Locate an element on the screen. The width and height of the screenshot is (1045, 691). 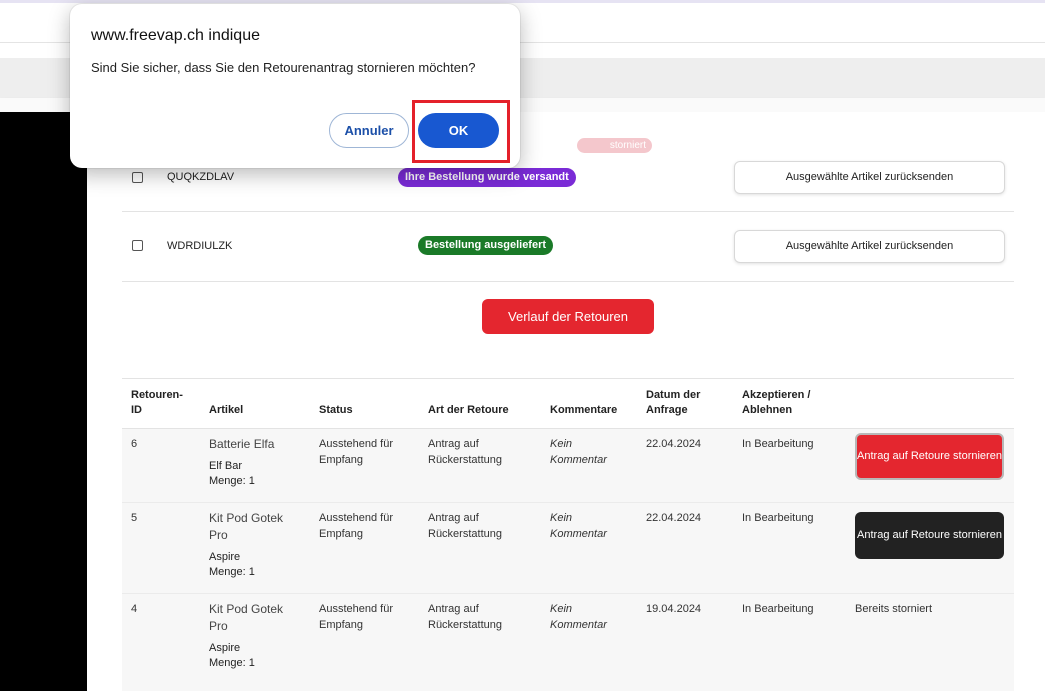
status-badge: Ihre Bestellung wurde versandt is located at coordinates (487, 177).